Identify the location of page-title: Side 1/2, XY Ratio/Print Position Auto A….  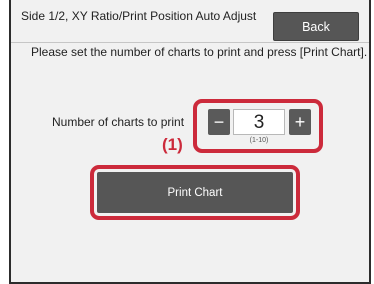
(139, 16).